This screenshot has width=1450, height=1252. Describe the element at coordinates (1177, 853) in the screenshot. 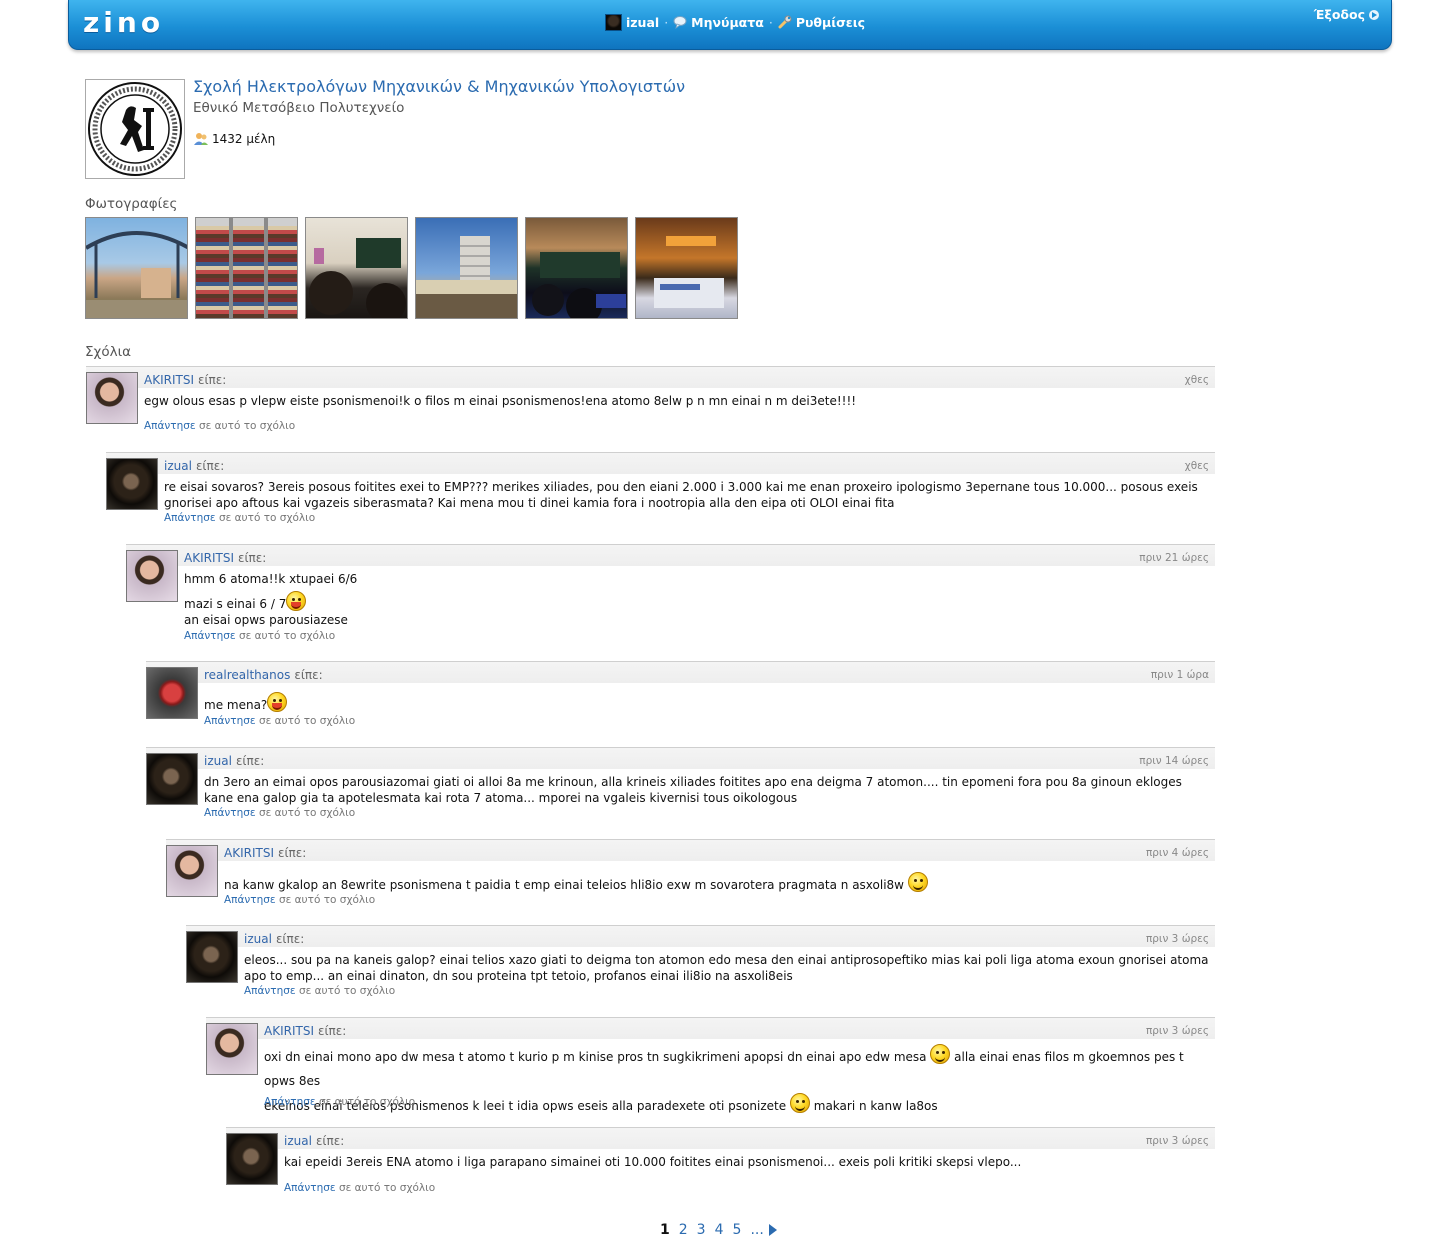

I see `comment-time: πριν 4 ώρες` at that location.